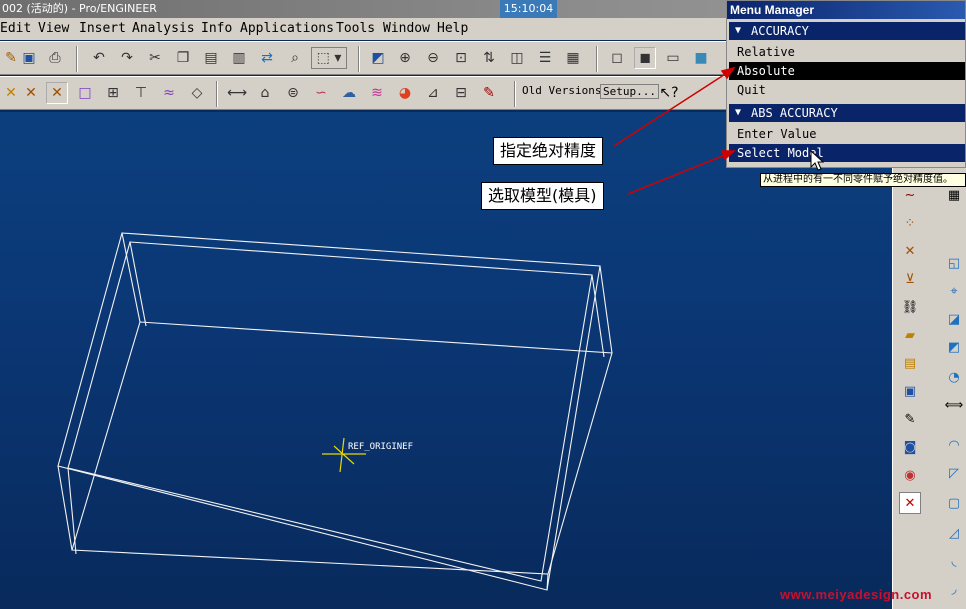 The image size is (966, 609). What do you see at coordinates (216, 28) in the screenshot?
I see `menu-info: Info` at bounding box center [216, 28].